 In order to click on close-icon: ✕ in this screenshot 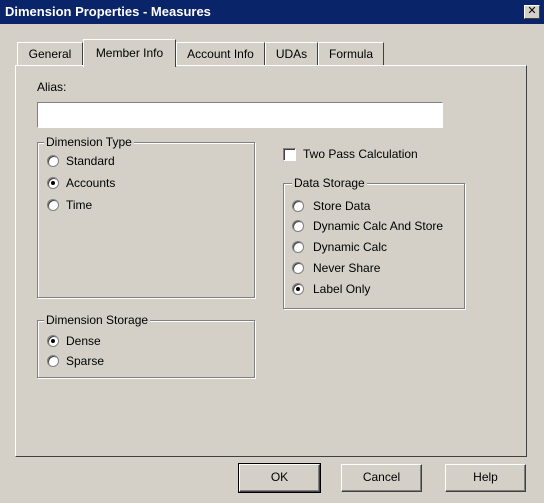, I will do `click(532, 12)`.